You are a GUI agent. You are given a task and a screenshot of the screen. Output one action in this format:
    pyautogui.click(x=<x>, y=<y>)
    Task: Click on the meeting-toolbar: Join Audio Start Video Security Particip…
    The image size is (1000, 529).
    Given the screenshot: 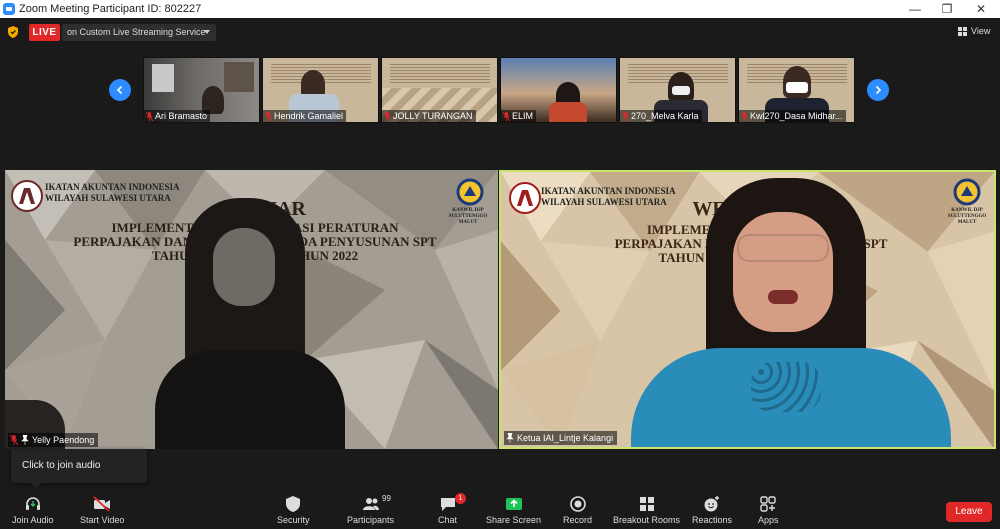 What is the action you would take?
    pyautogui.click(x=500, y=510)
    